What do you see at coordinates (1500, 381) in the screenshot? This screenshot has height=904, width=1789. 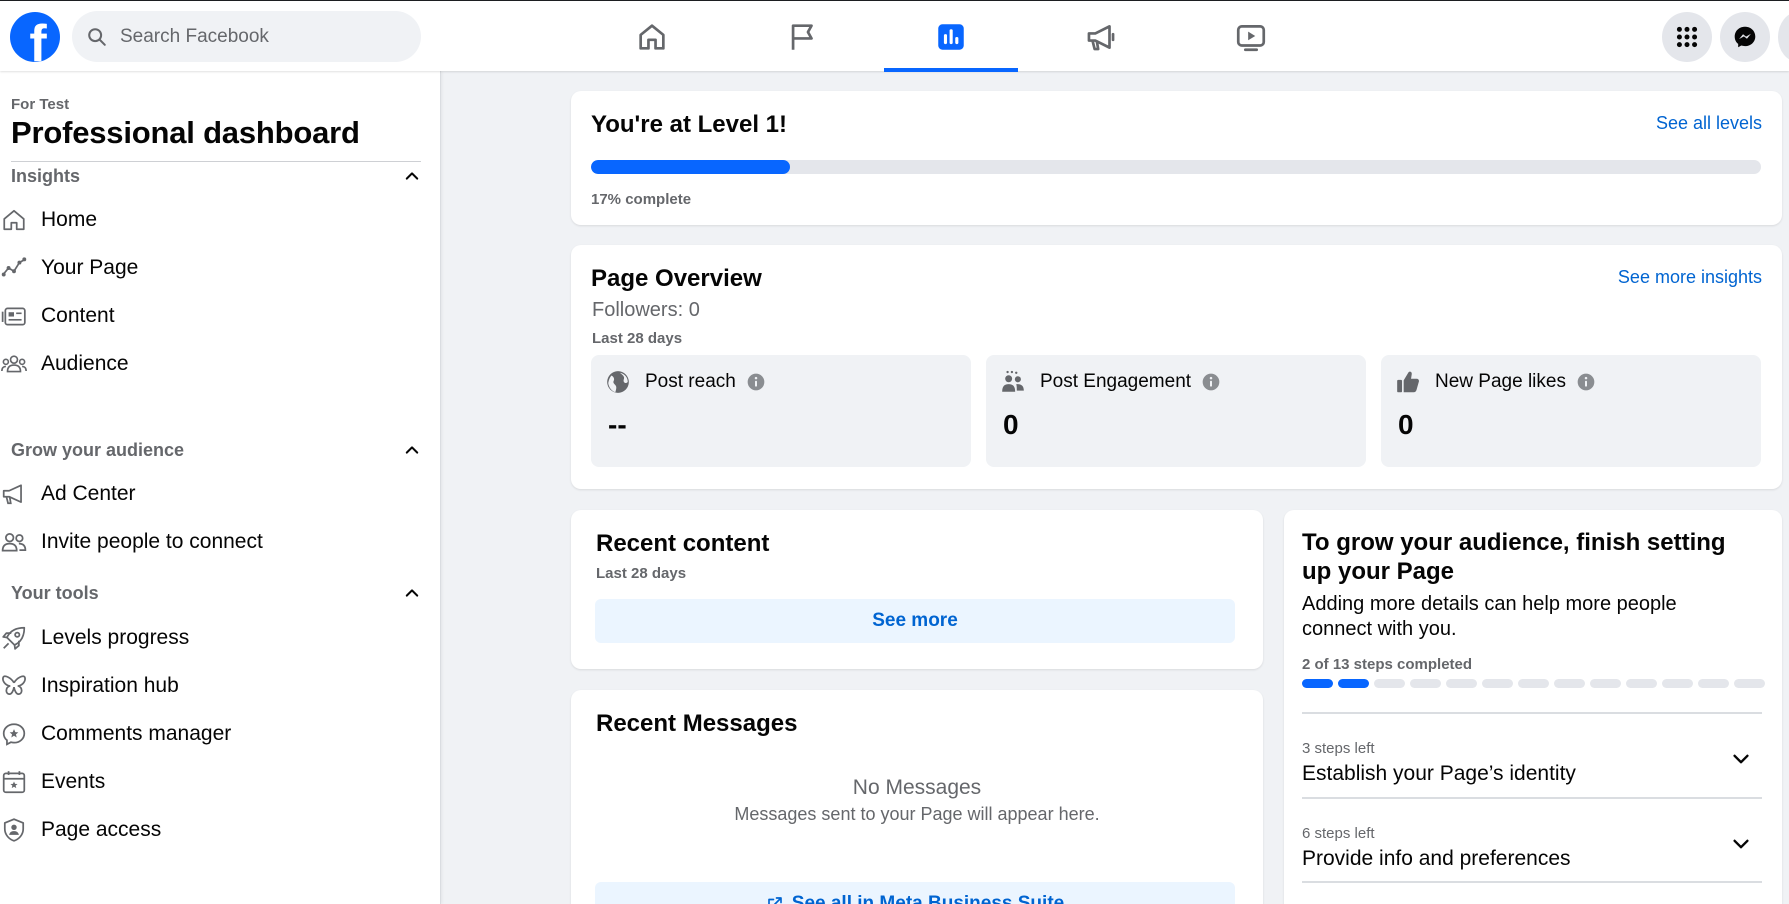 I see `metric-label: New Page likes` at bounding box center [1500, 381].